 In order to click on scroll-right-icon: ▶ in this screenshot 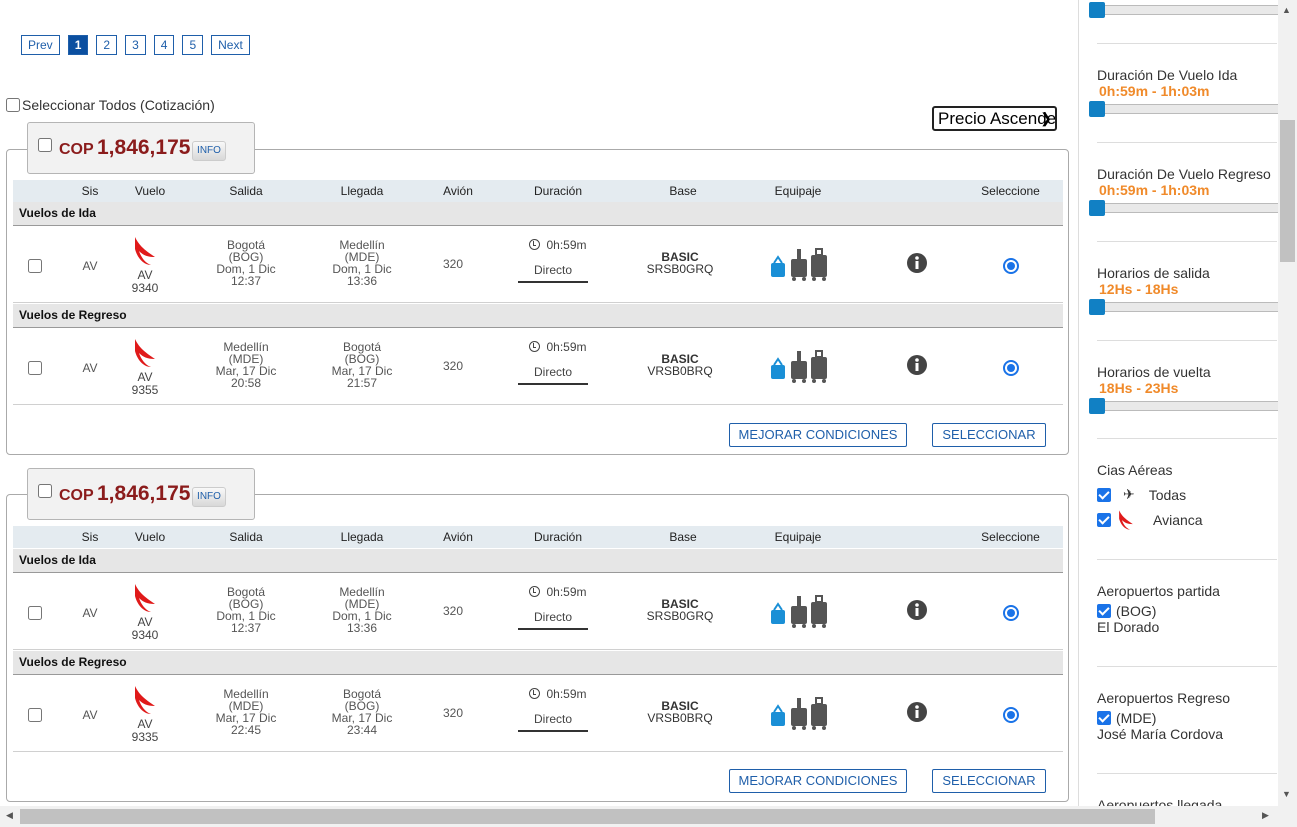, I will do `click(1265, 815)`.